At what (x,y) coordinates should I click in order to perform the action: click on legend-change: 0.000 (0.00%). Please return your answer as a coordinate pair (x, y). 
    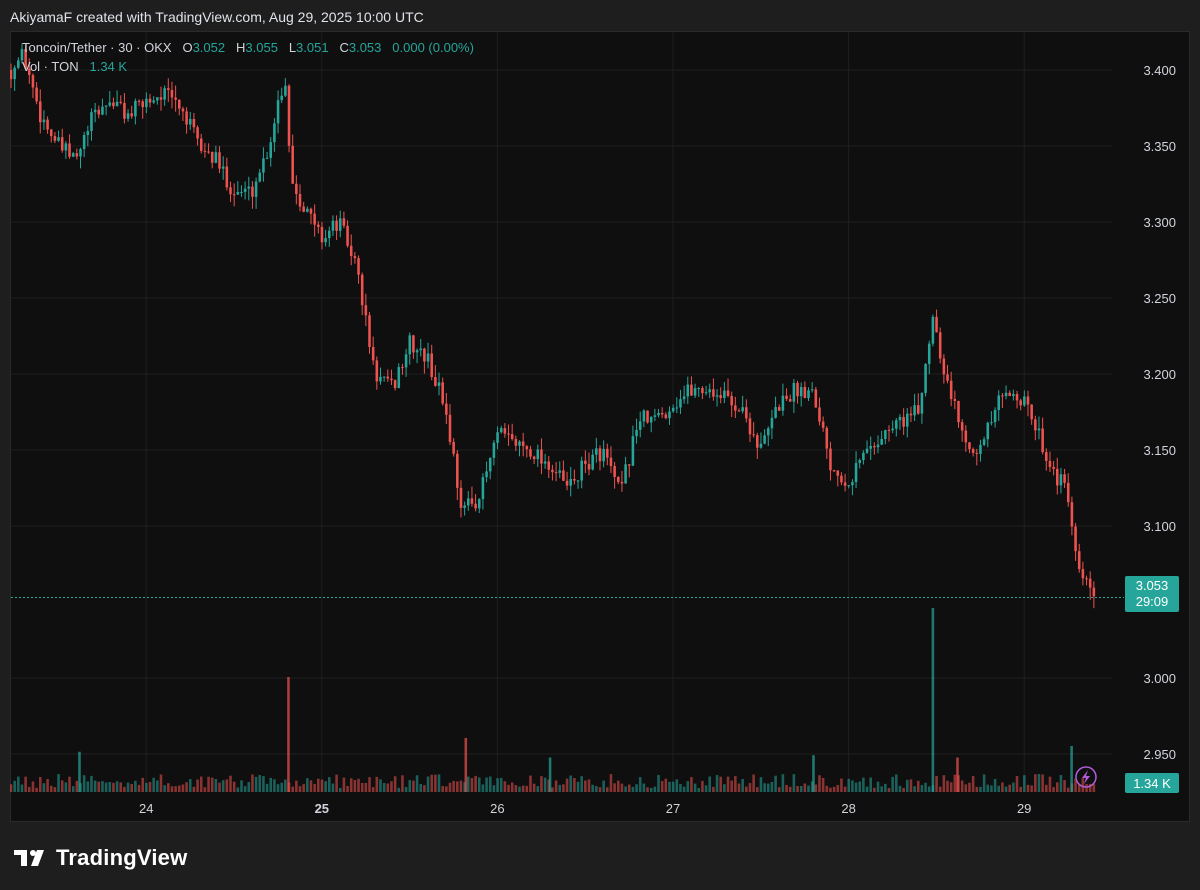
    Looking at the image, I should click on (433, 47).